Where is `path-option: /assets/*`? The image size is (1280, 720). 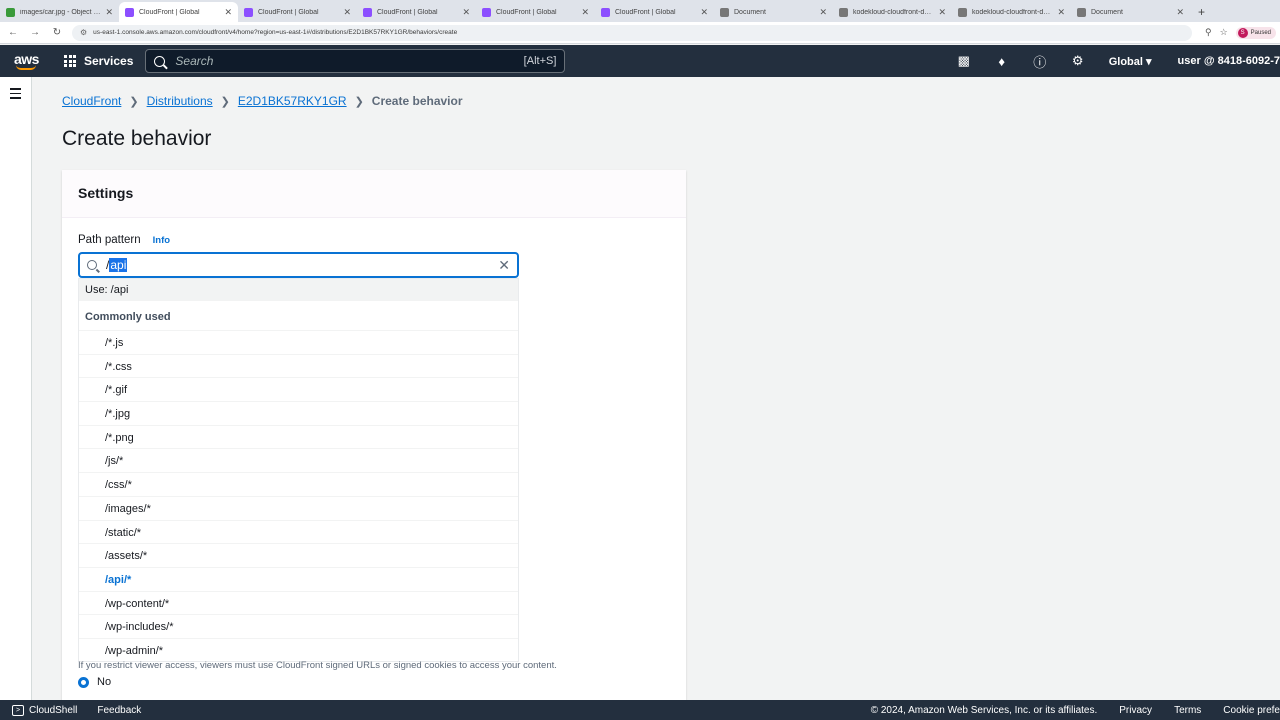
path-option: /assets/* is located at coordinates (298, 556).